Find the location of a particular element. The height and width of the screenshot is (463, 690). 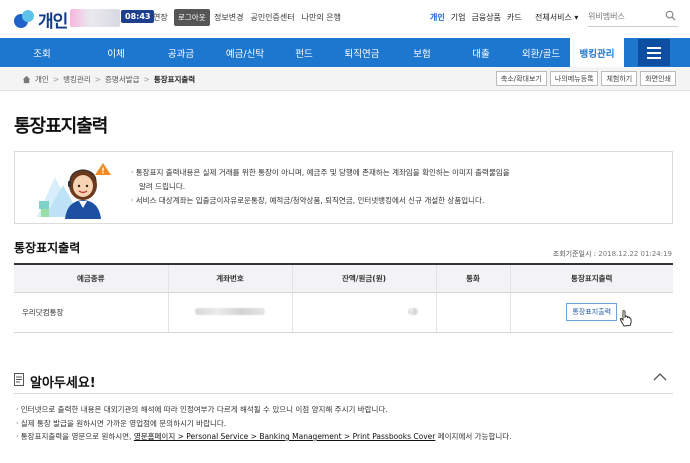

segment-links: 개인 기업 금융상품 카드 is located at coordinates (476, 17).